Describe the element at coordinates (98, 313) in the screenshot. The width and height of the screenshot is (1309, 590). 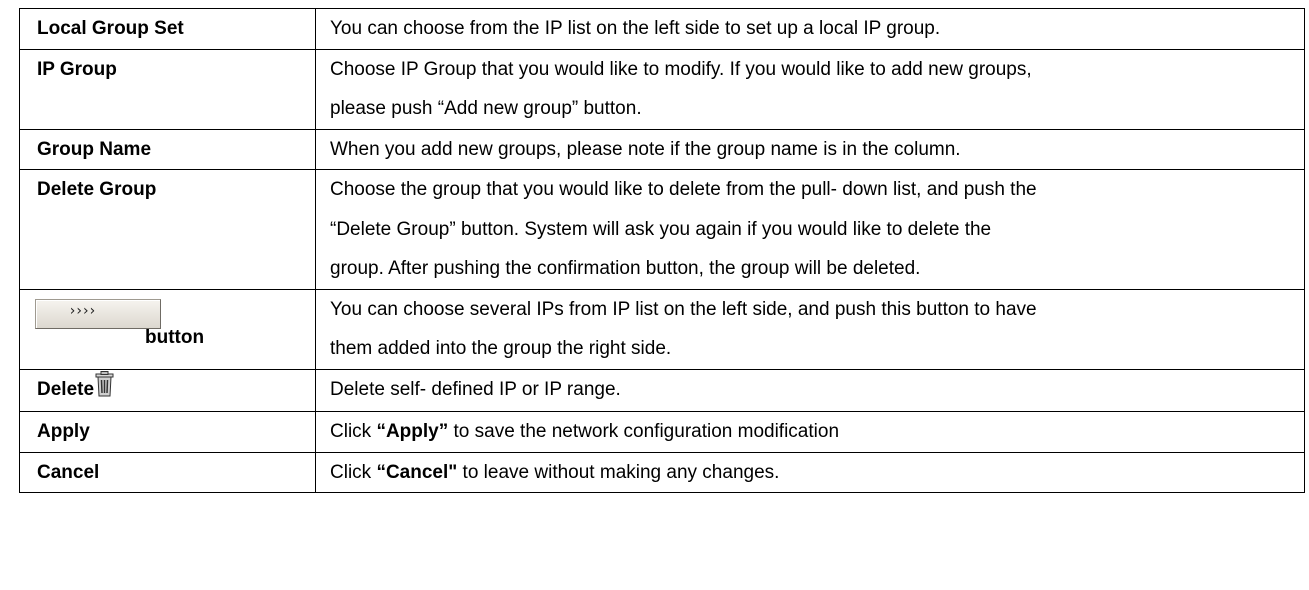
I see `add-to-group-button-image: ››››` at that location.